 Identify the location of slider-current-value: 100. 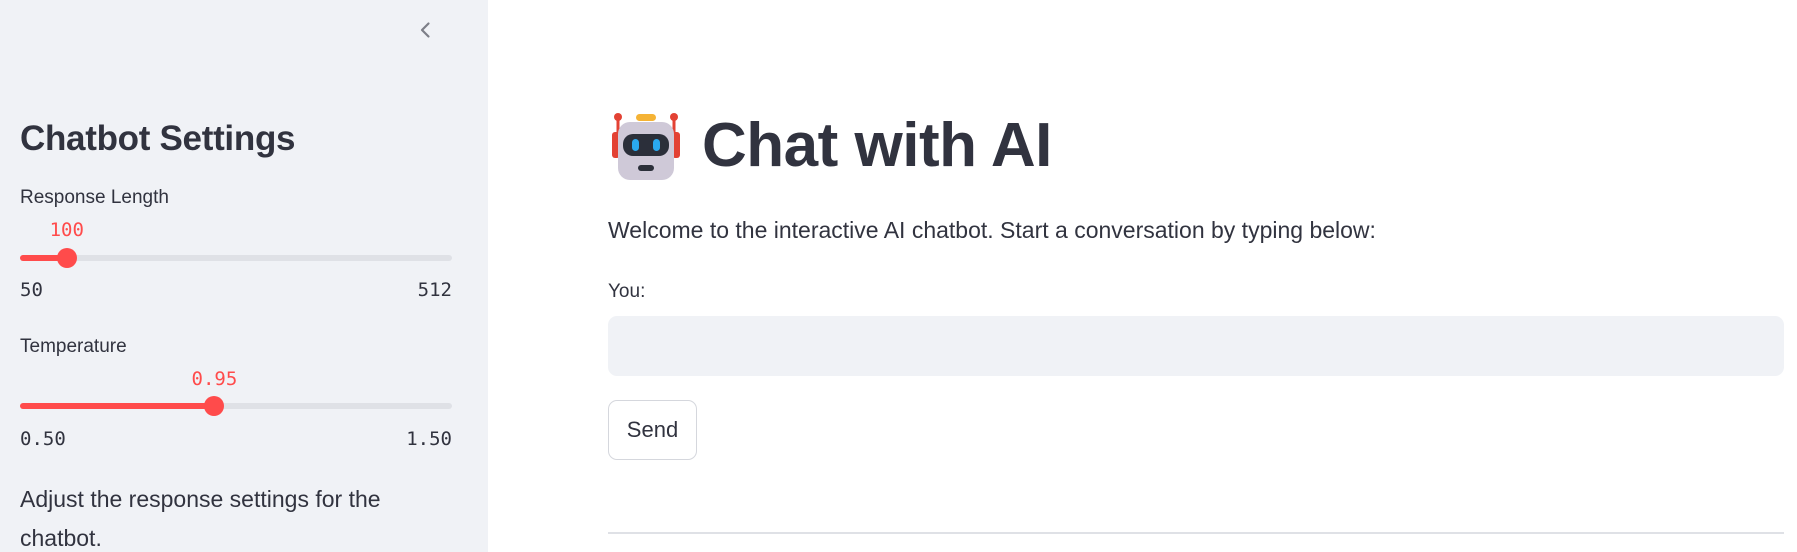
(66, 230).